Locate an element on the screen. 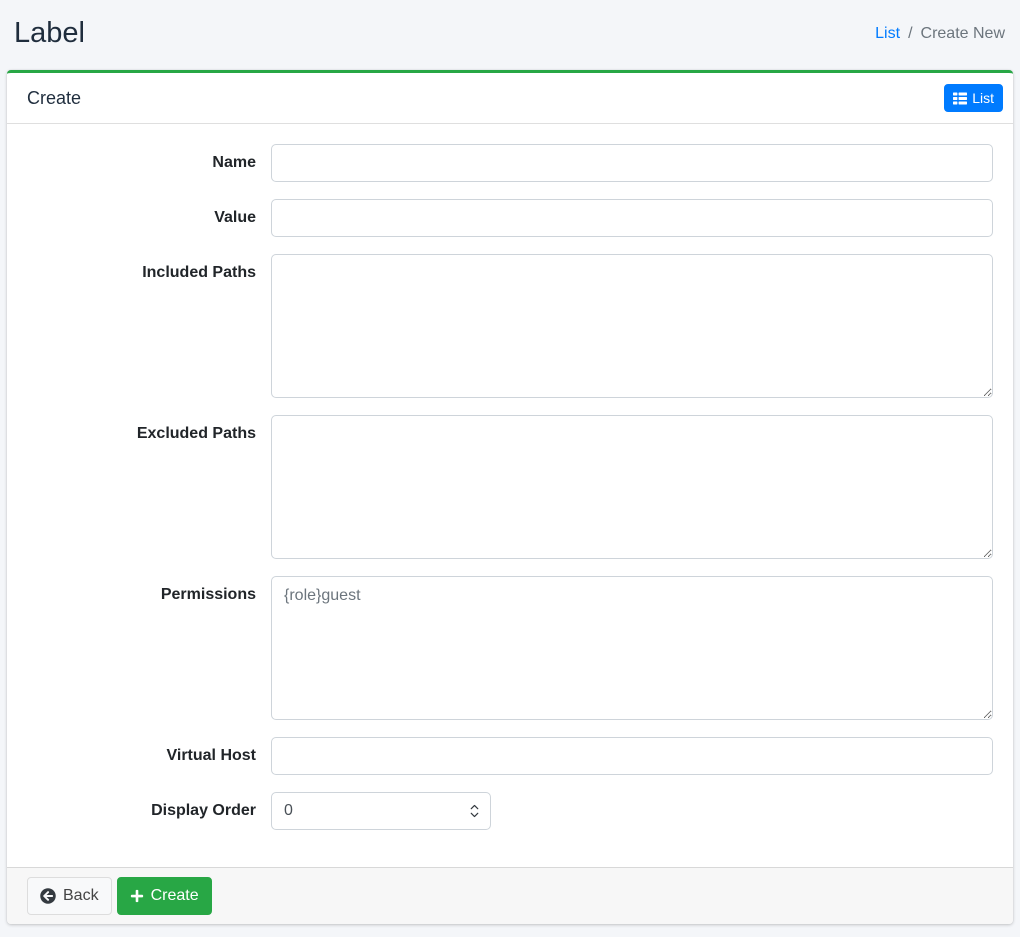  breadcrumb: List / Create New is located at coordinates (940, 34).